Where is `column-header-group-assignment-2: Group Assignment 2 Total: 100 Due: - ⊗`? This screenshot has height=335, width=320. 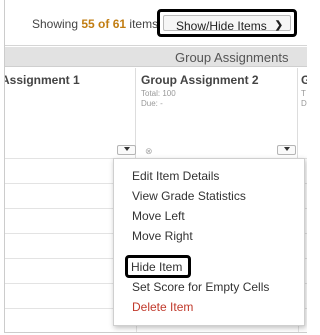
column-header-group-assignment-2: Group Assignment 2 Total: 100 Due: - ⊗ is located at coordinates (217, 113).